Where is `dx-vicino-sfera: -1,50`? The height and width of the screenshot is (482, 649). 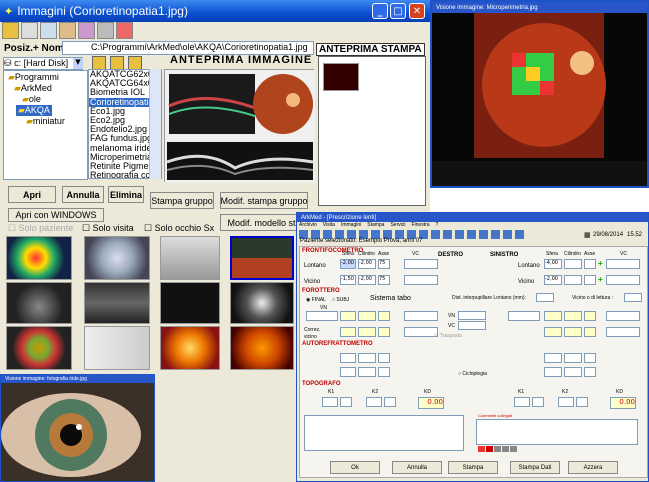 dx-vicino-sfera: -1,50 is located at coordinates (348, 280).